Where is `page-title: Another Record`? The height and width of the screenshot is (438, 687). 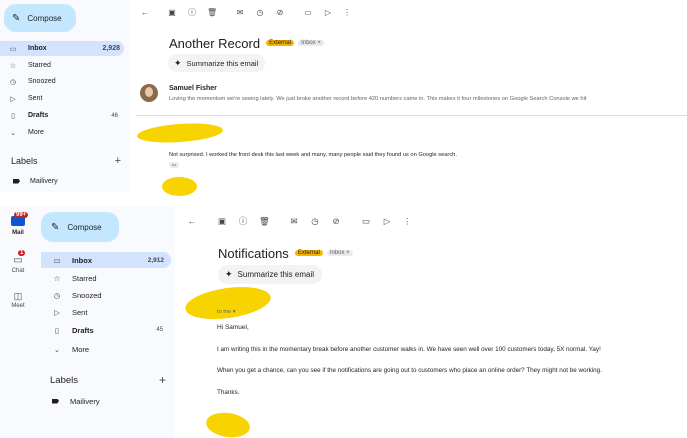 page-title: Another Record is located at coordinates (215, 43).